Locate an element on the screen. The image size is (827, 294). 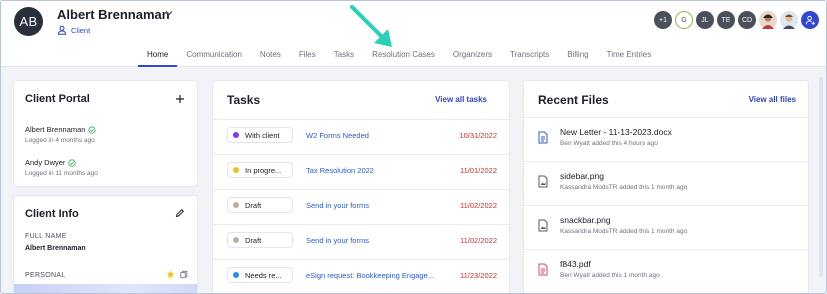
full-name-value: Albert Brennaman is located at coordinates (55, 248).